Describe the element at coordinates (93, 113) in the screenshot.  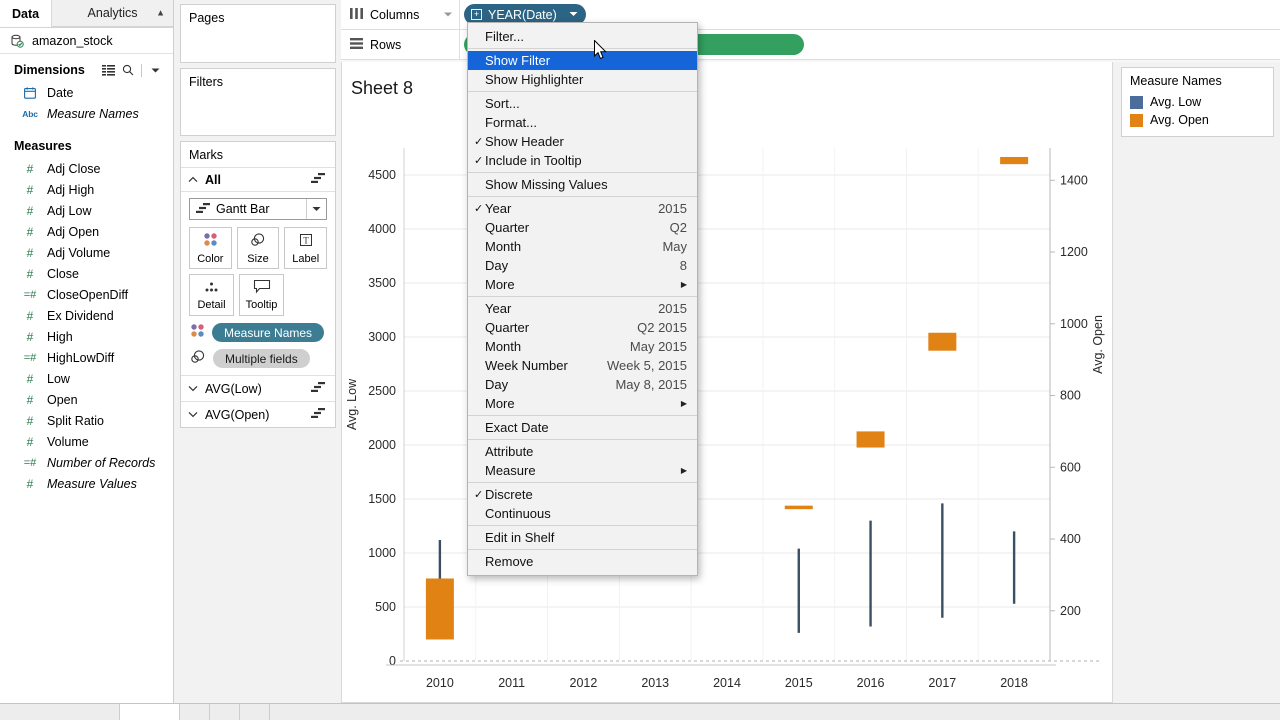
I see `dimension-label: Measure Names` at that location.